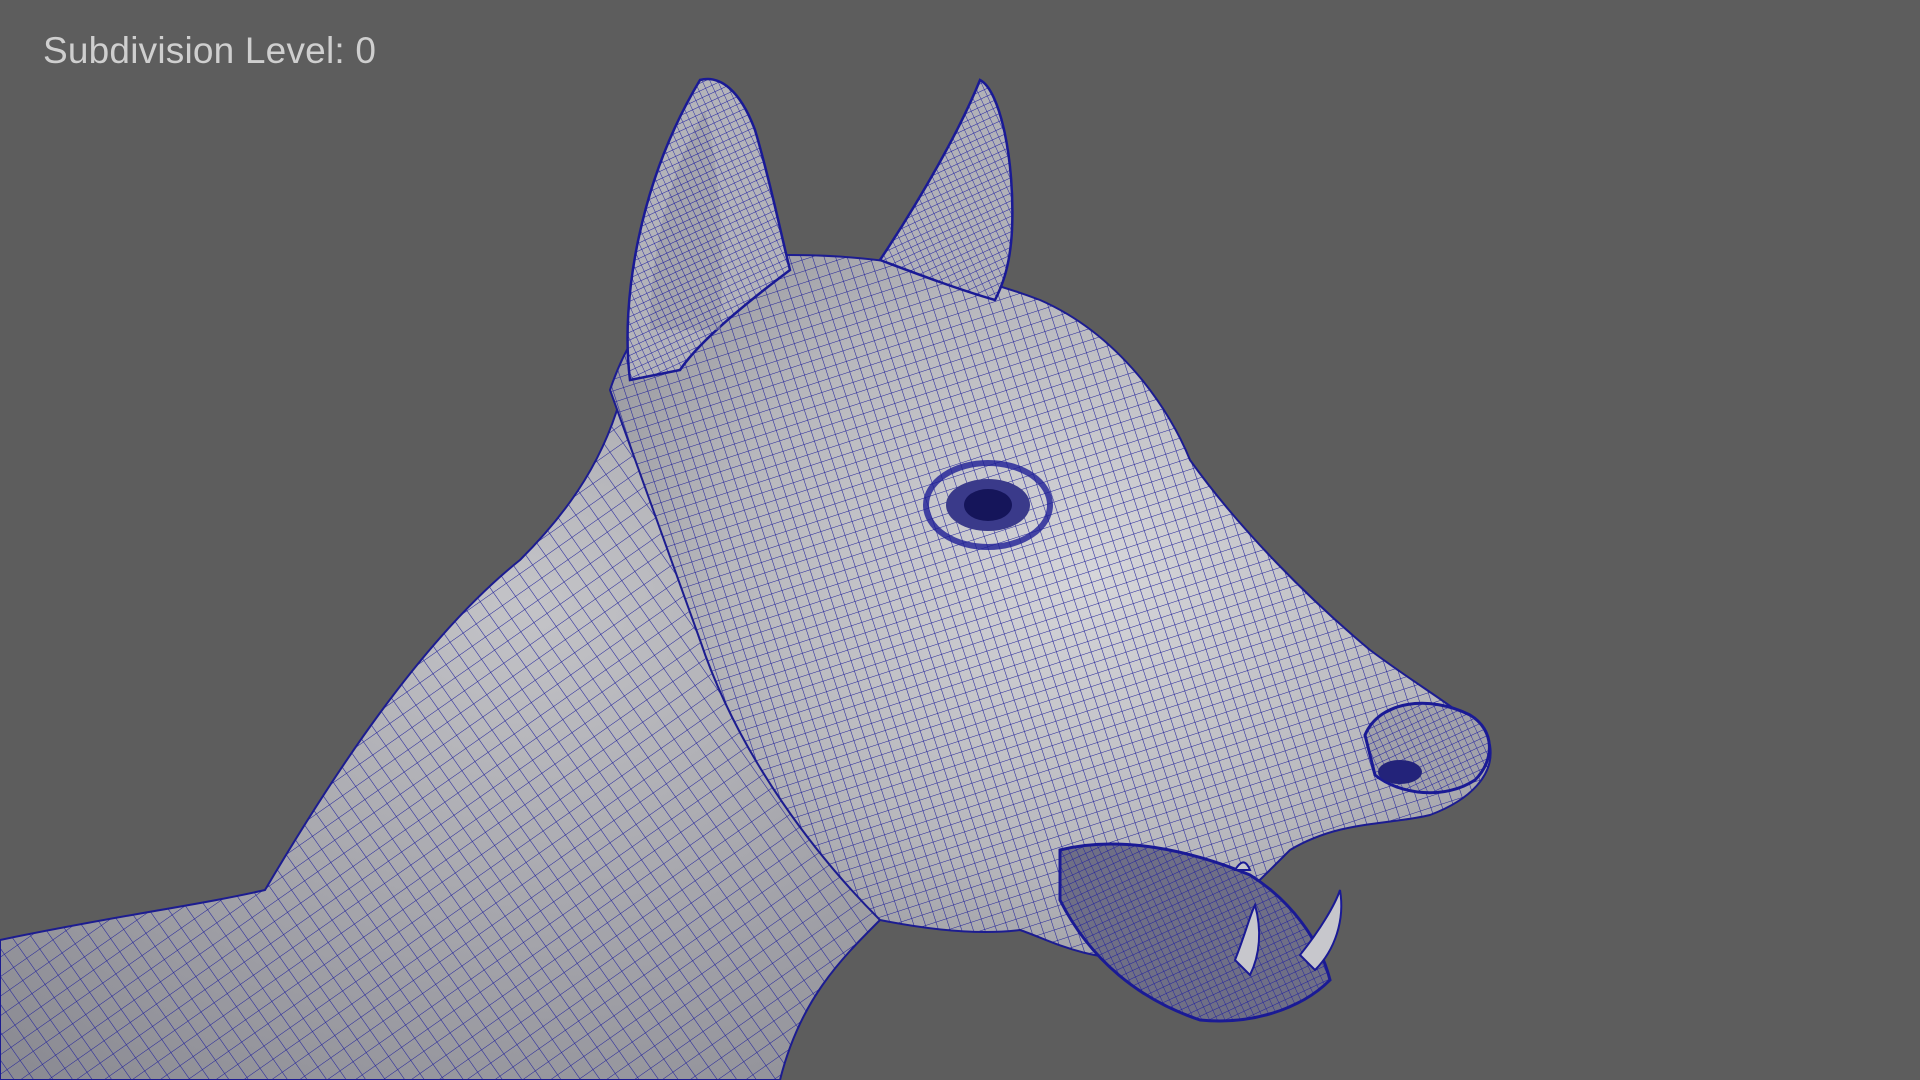 The height and width of the screenshot is (1080, 1920). Describe the element at coordinates (1427, 748) in the screenshot. I see `nose-mesh` at that location.